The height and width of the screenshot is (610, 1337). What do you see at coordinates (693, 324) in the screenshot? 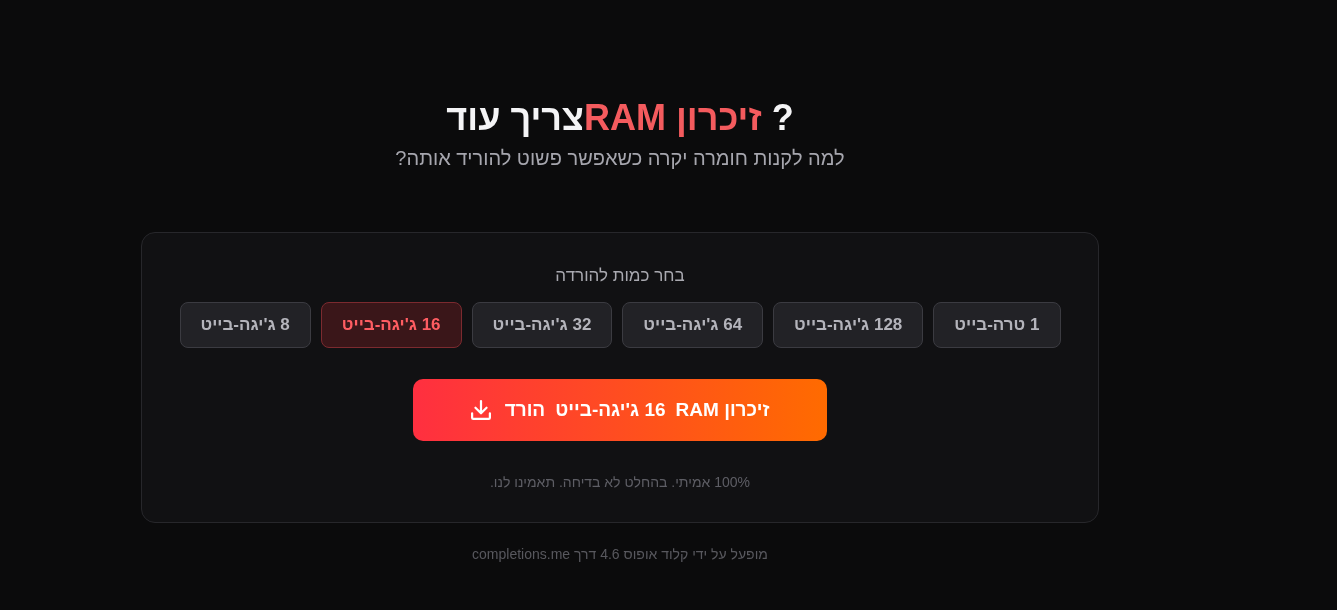
I see `size-option: 64 ג'יגה-בייט` at bounding box center [693, 324].